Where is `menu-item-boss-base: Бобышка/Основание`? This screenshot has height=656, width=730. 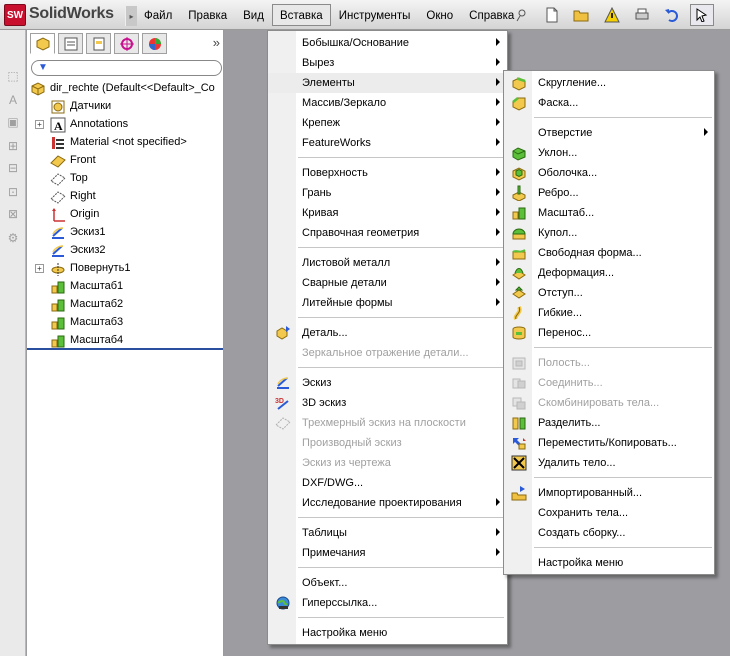
menu-item-boss-base: Бобышка/Основание is located at coordinates (387, 43).